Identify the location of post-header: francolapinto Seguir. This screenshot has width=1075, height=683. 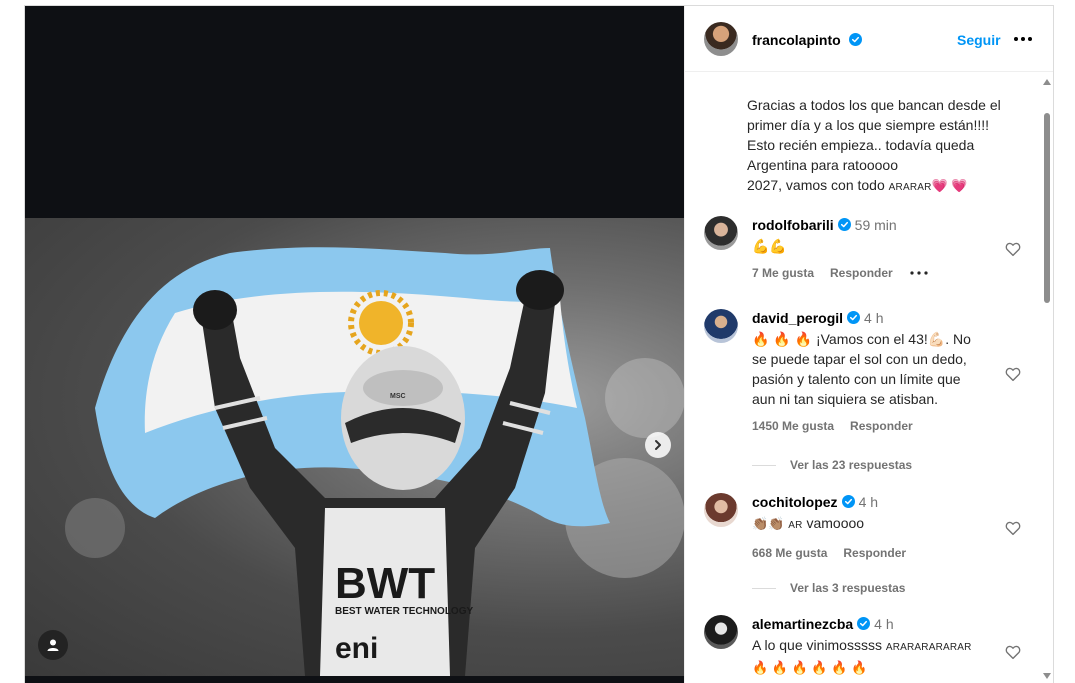
(869, 39).